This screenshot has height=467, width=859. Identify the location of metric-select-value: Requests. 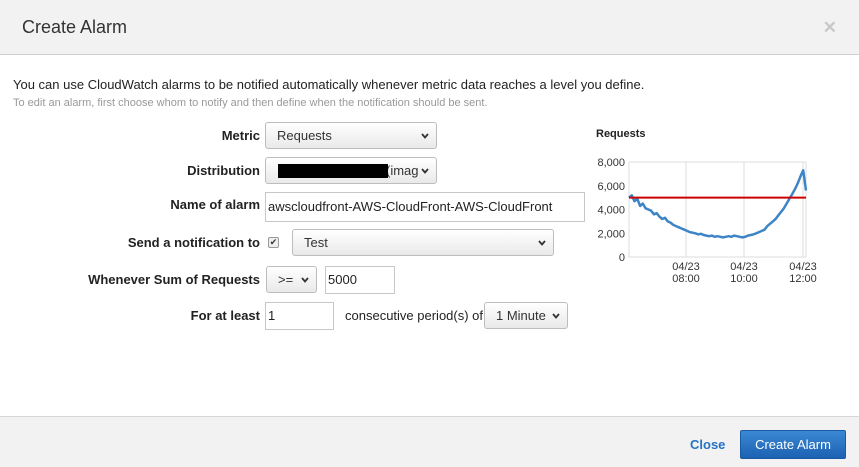
(304, 135).